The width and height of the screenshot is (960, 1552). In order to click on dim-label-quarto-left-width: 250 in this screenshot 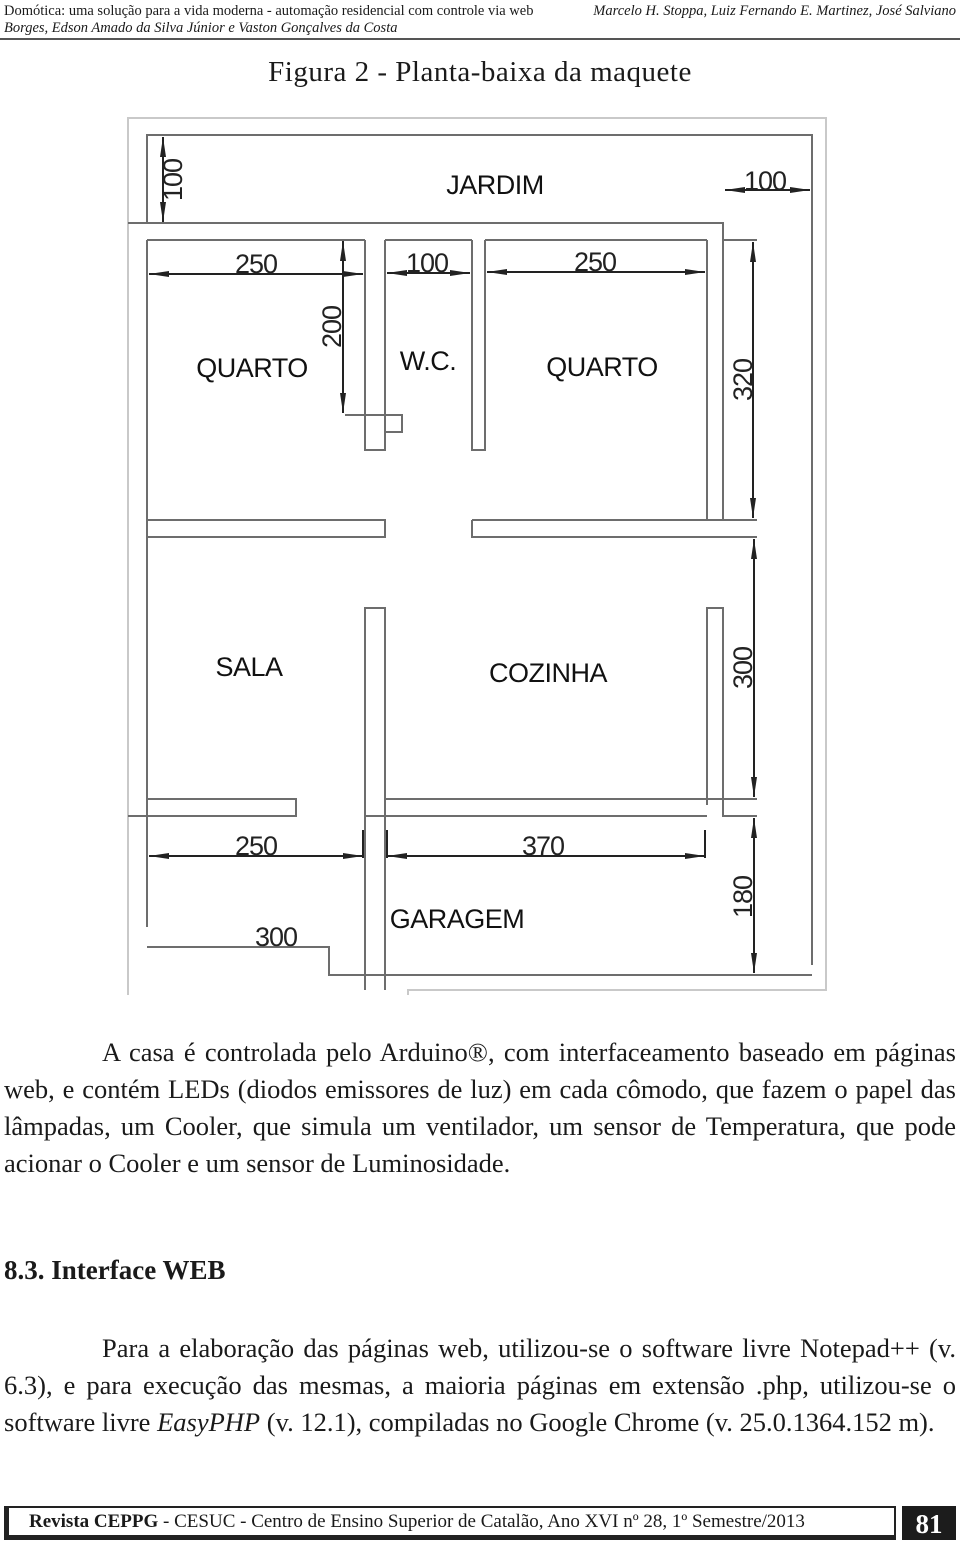, I will do `click(256, 264)`.